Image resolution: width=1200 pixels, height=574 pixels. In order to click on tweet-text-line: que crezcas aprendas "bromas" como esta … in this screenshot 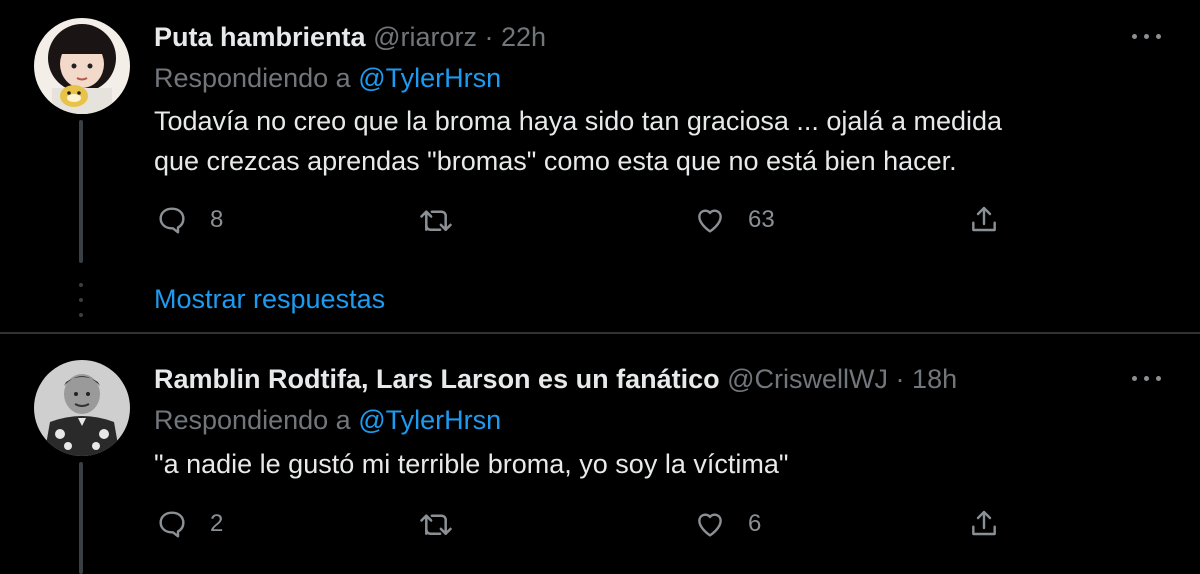, I will do `click(555, 161)`.